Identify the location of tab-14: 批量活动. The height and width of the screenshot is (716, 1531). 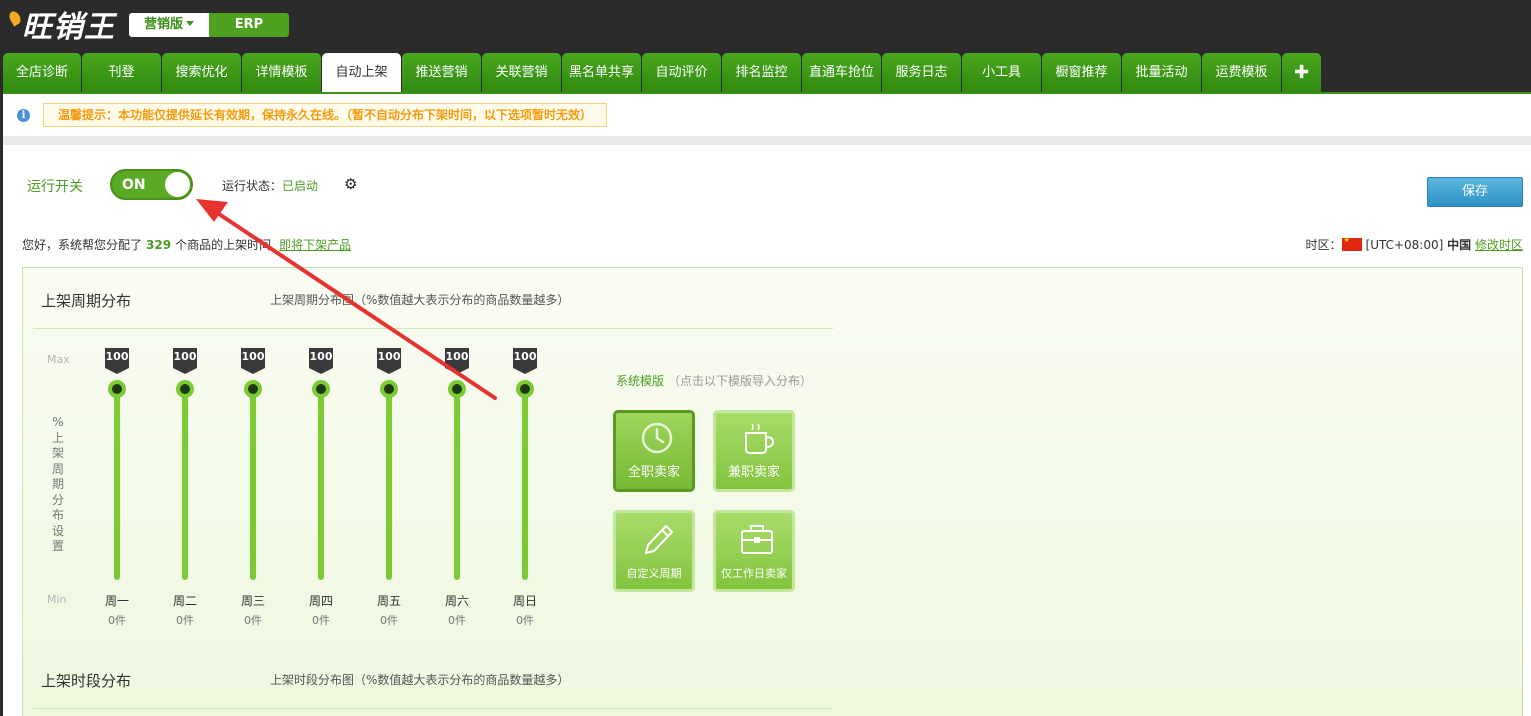
(1161, 72).